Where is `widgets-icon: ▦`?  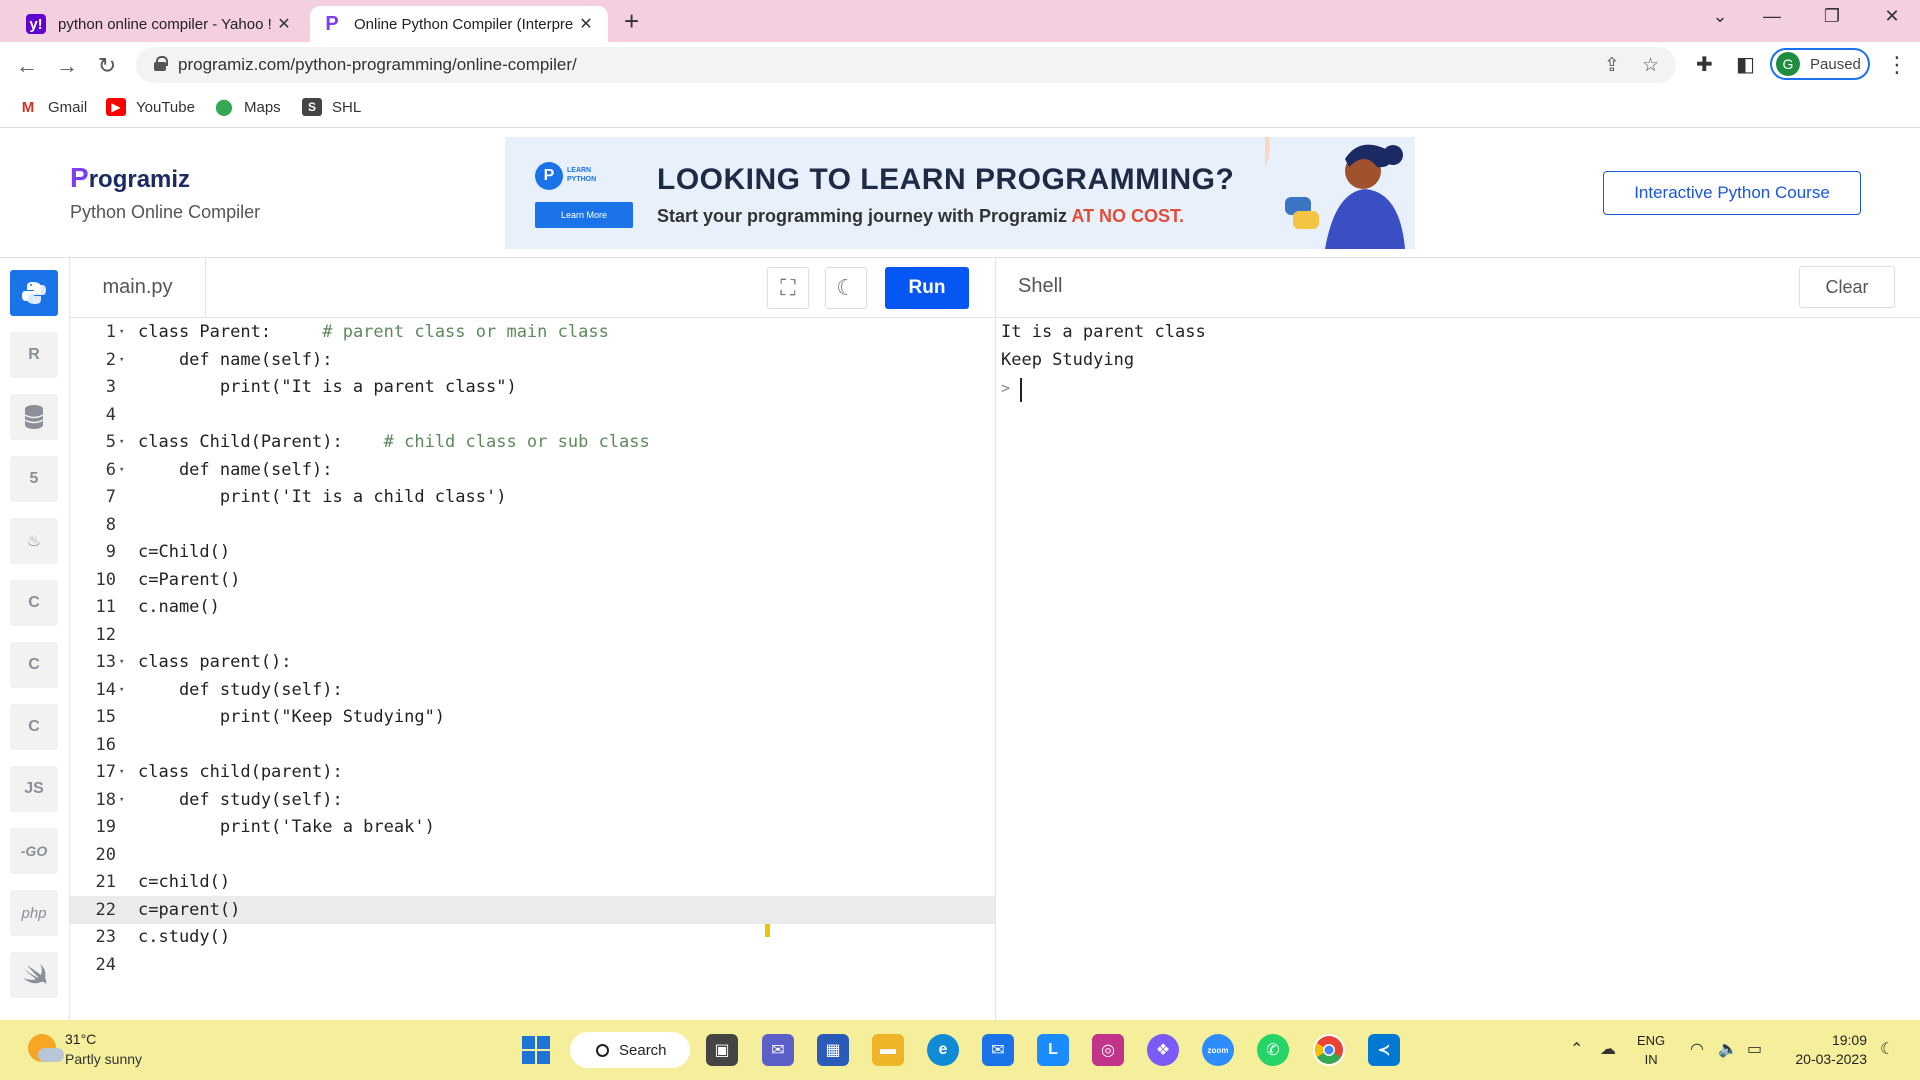
widgets-icon: ▦ is located at coordinates (833, 1050).